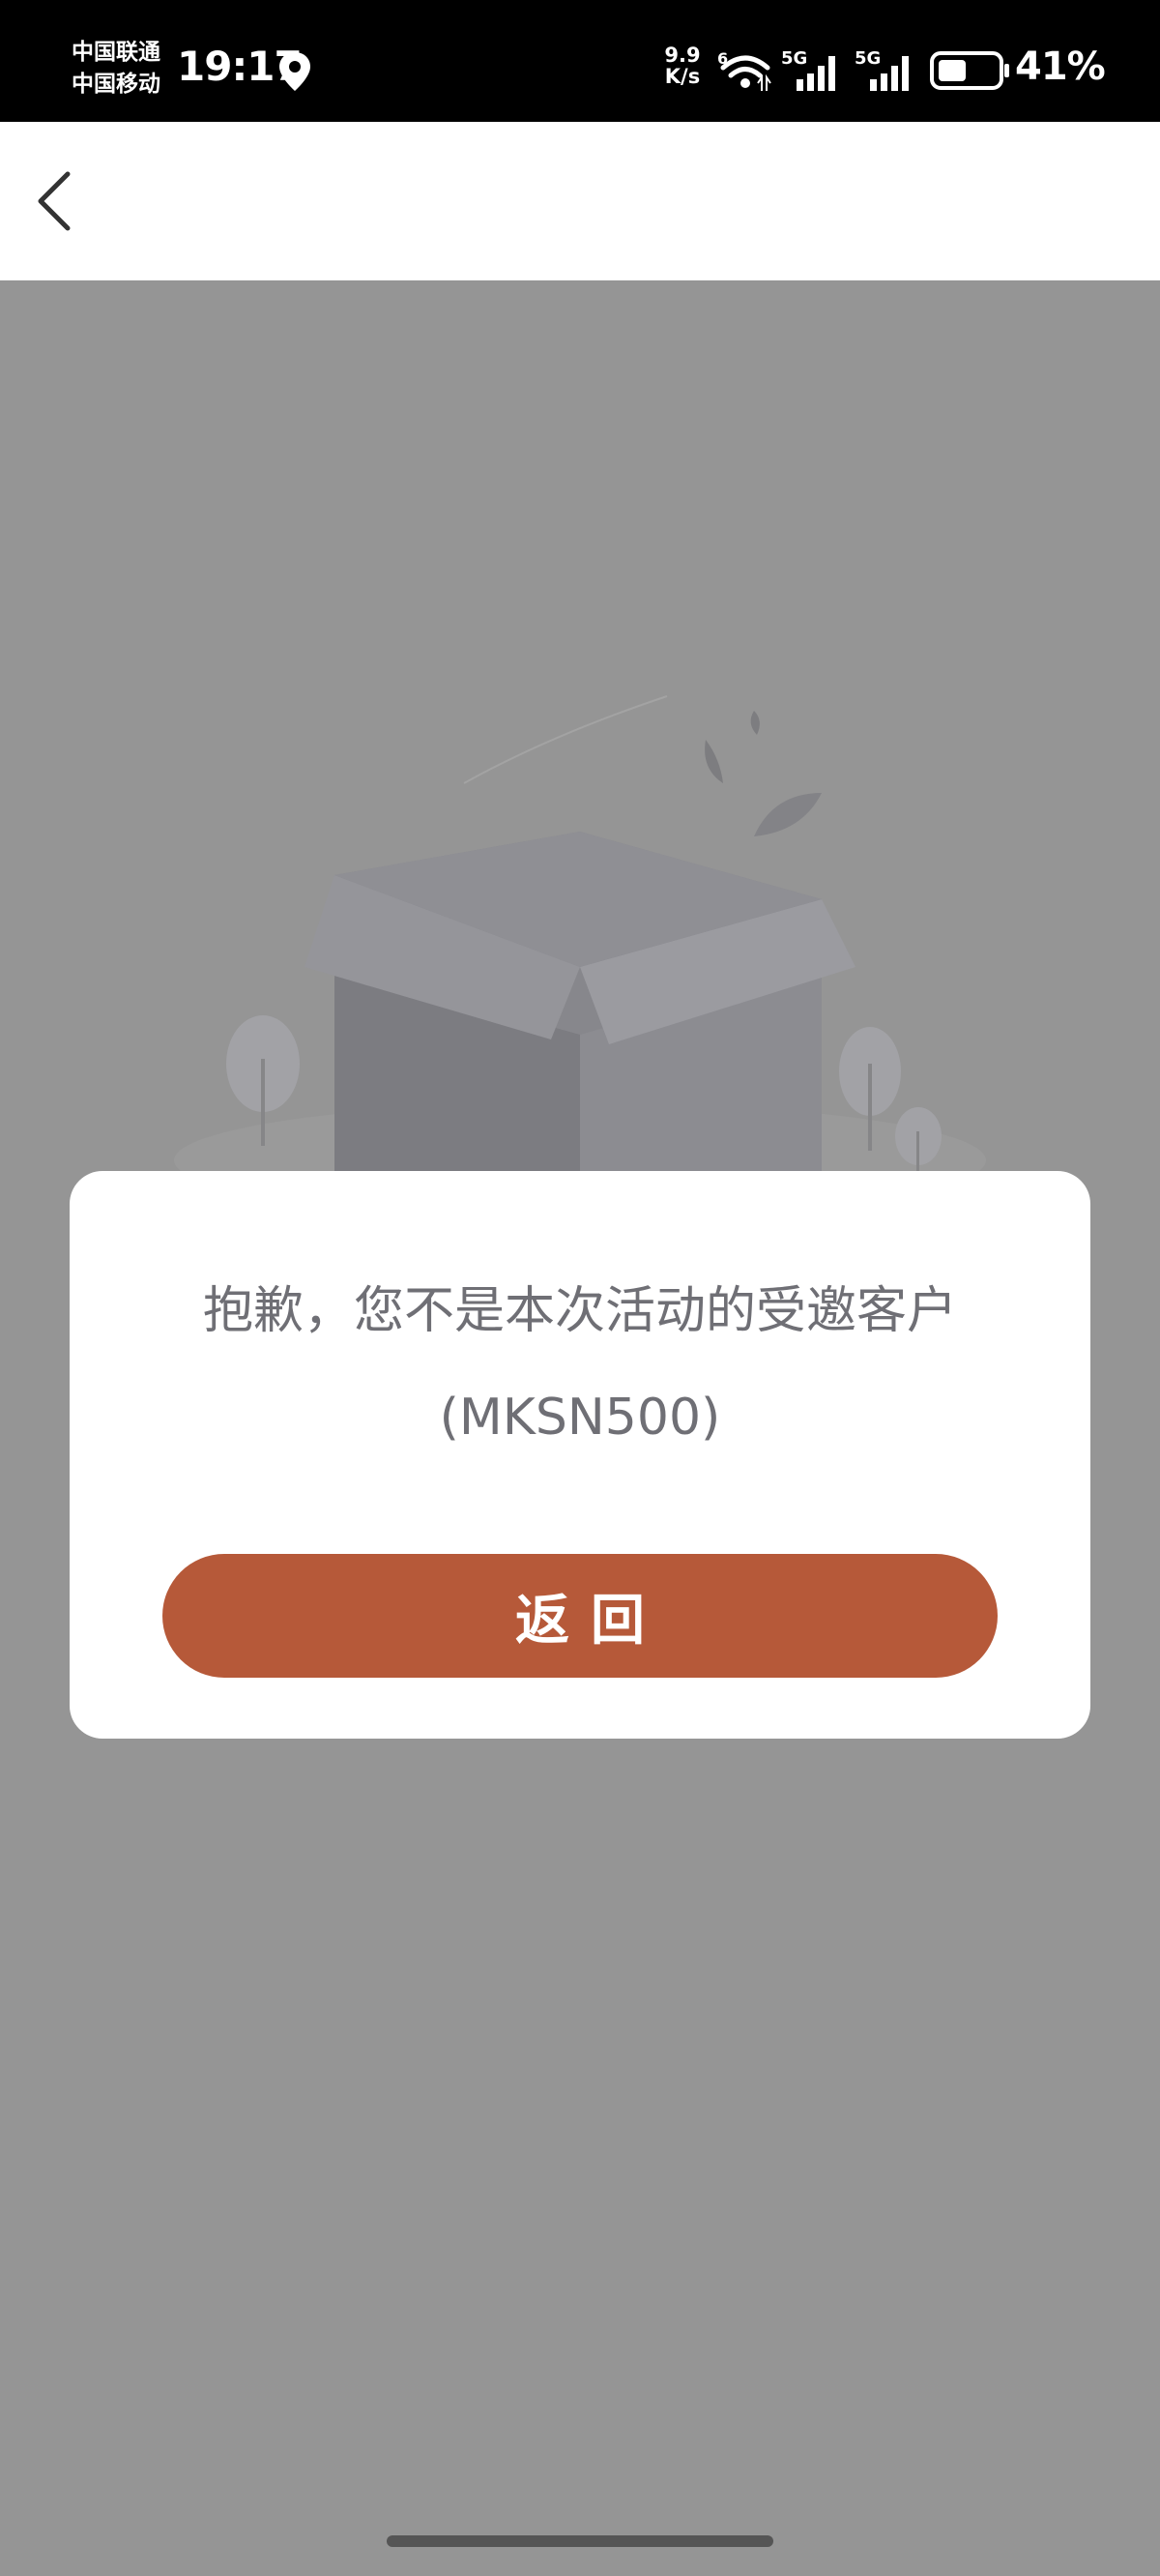 The width and height of the screenshot is (1160, 2576). Describe the element at coordinates (882, 69) in the screenshot. I see `signal-5g-2-icon: 5G` at that location.